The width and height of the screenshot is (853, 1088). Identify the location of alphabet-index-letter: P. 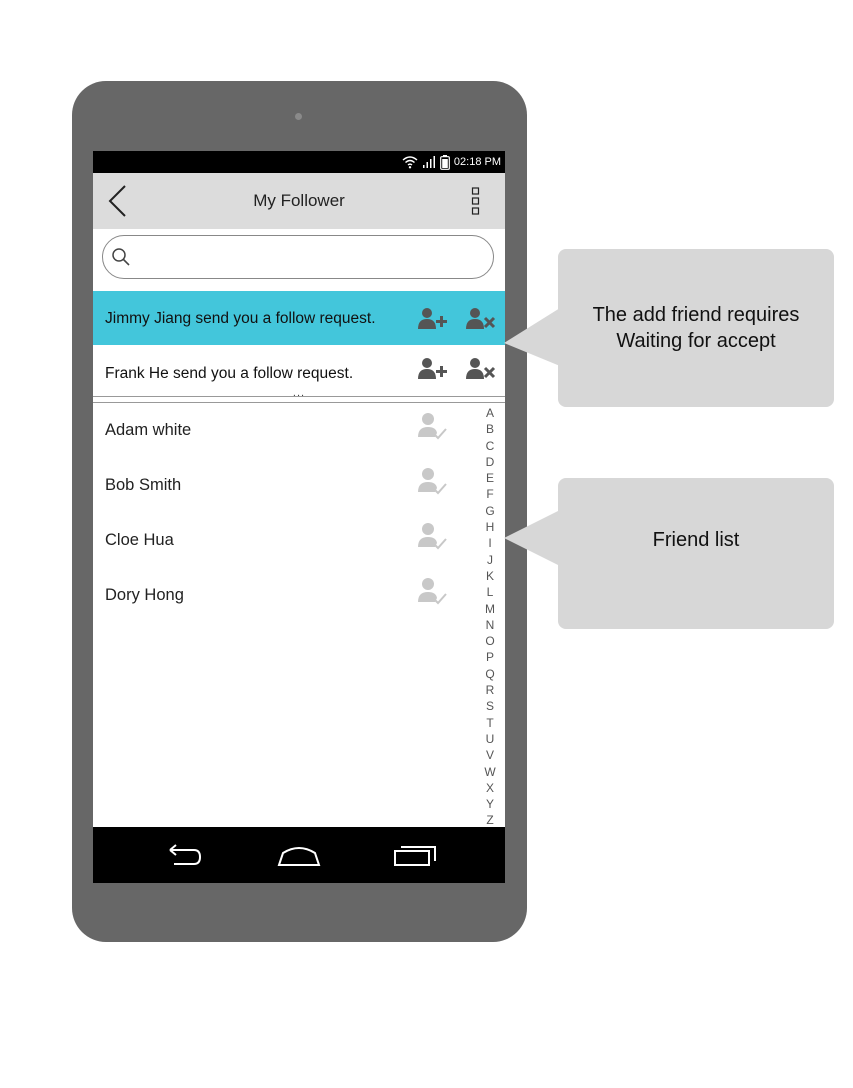
(490, 657).